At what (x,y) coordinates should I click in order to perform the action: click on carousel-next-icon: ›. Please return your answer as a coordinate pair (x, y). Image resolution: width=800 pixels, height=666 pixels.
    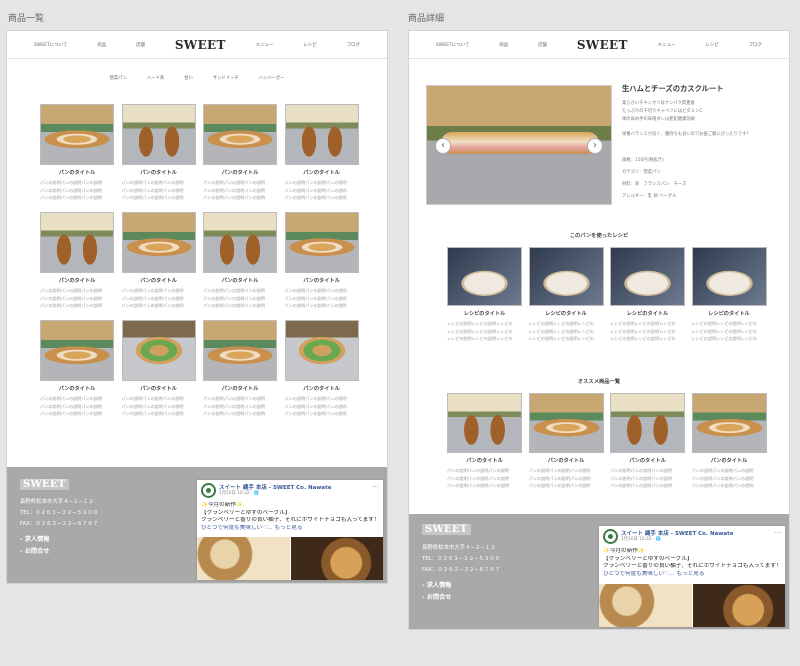
    Looking at the image, I should click on (595, 146).